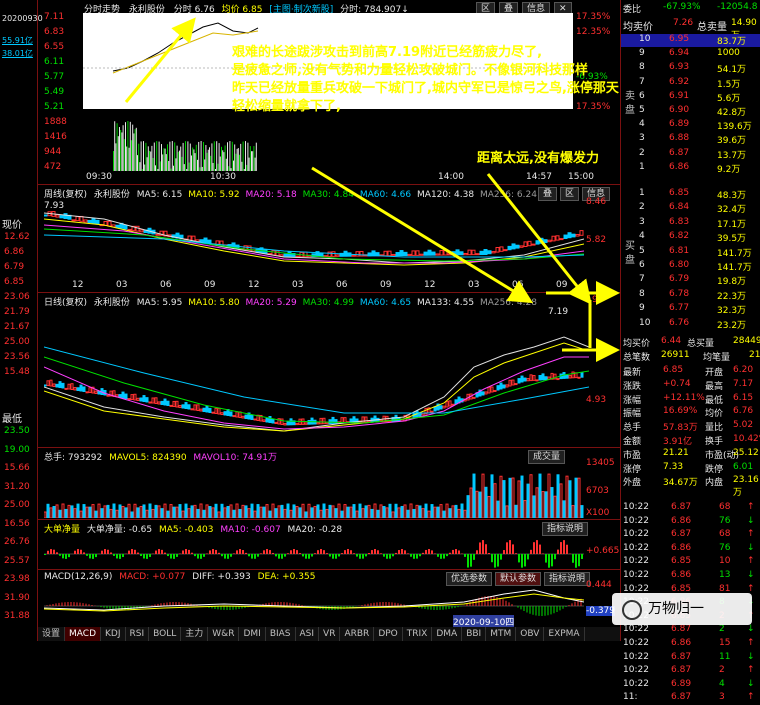 This screenshot has width=760, height=705. Describe the element at coordinates (429, 285) in the screenshot. I see `weekly-x-8: 12` at that location.